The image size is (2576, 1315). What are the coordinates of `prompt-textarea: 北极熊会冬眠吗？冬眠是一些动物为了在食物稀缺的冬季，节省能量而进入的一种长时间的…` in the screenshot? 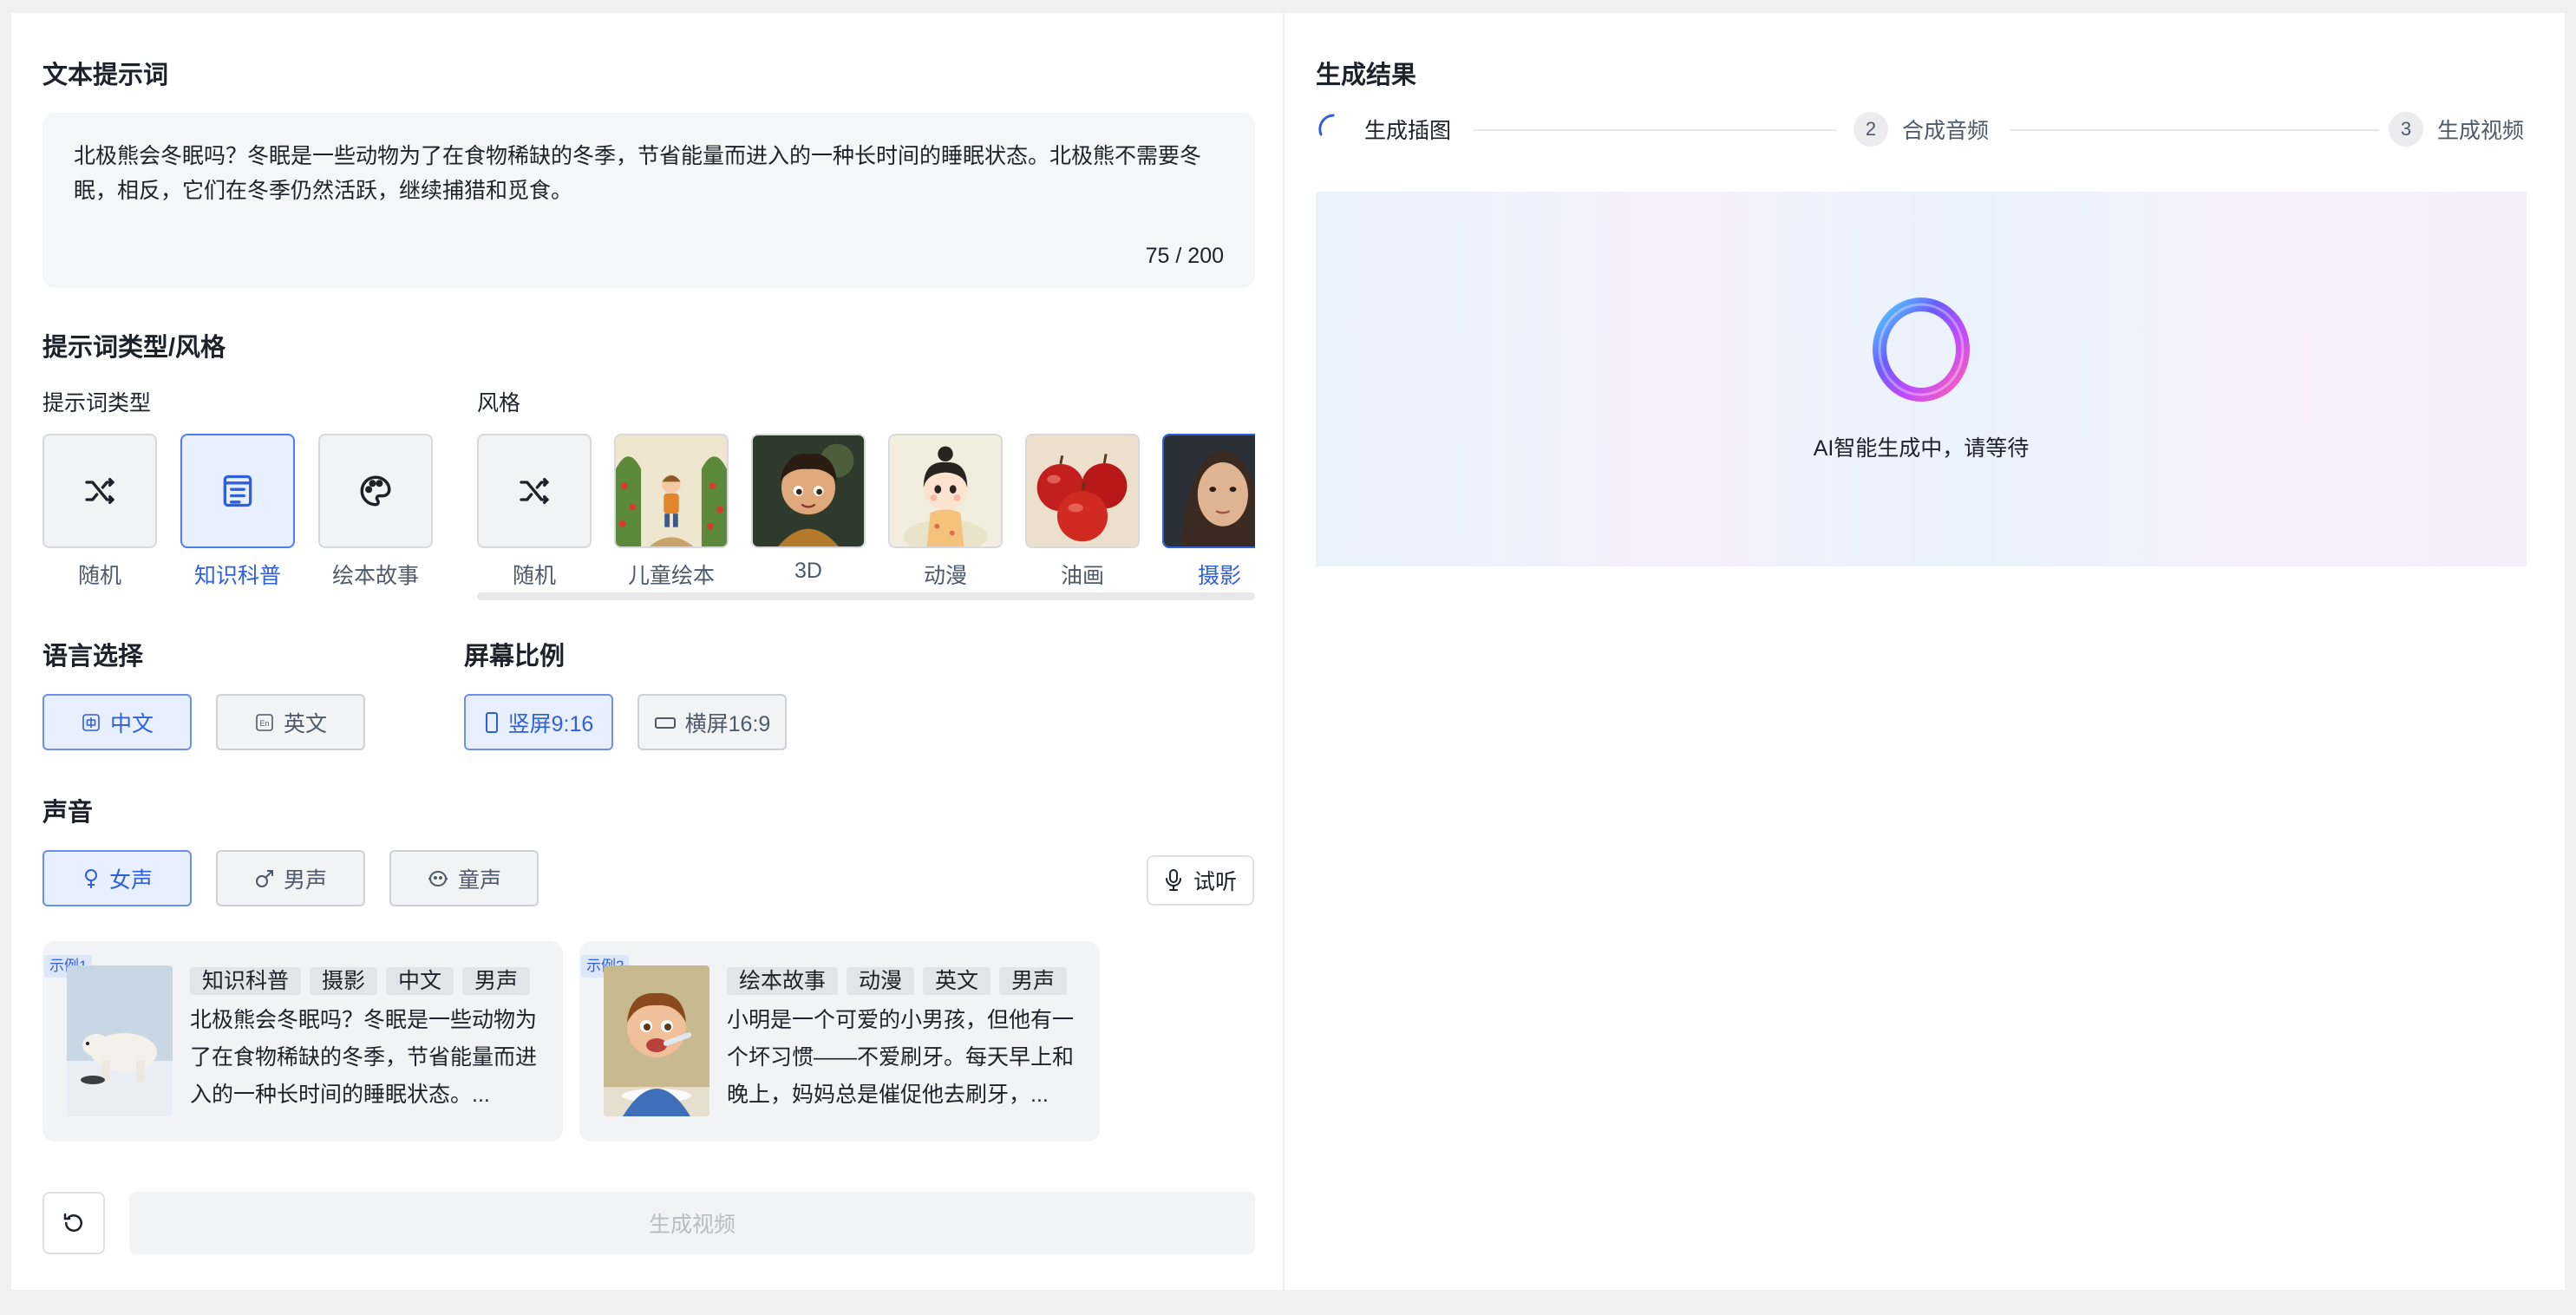 It's located at (648, 200).